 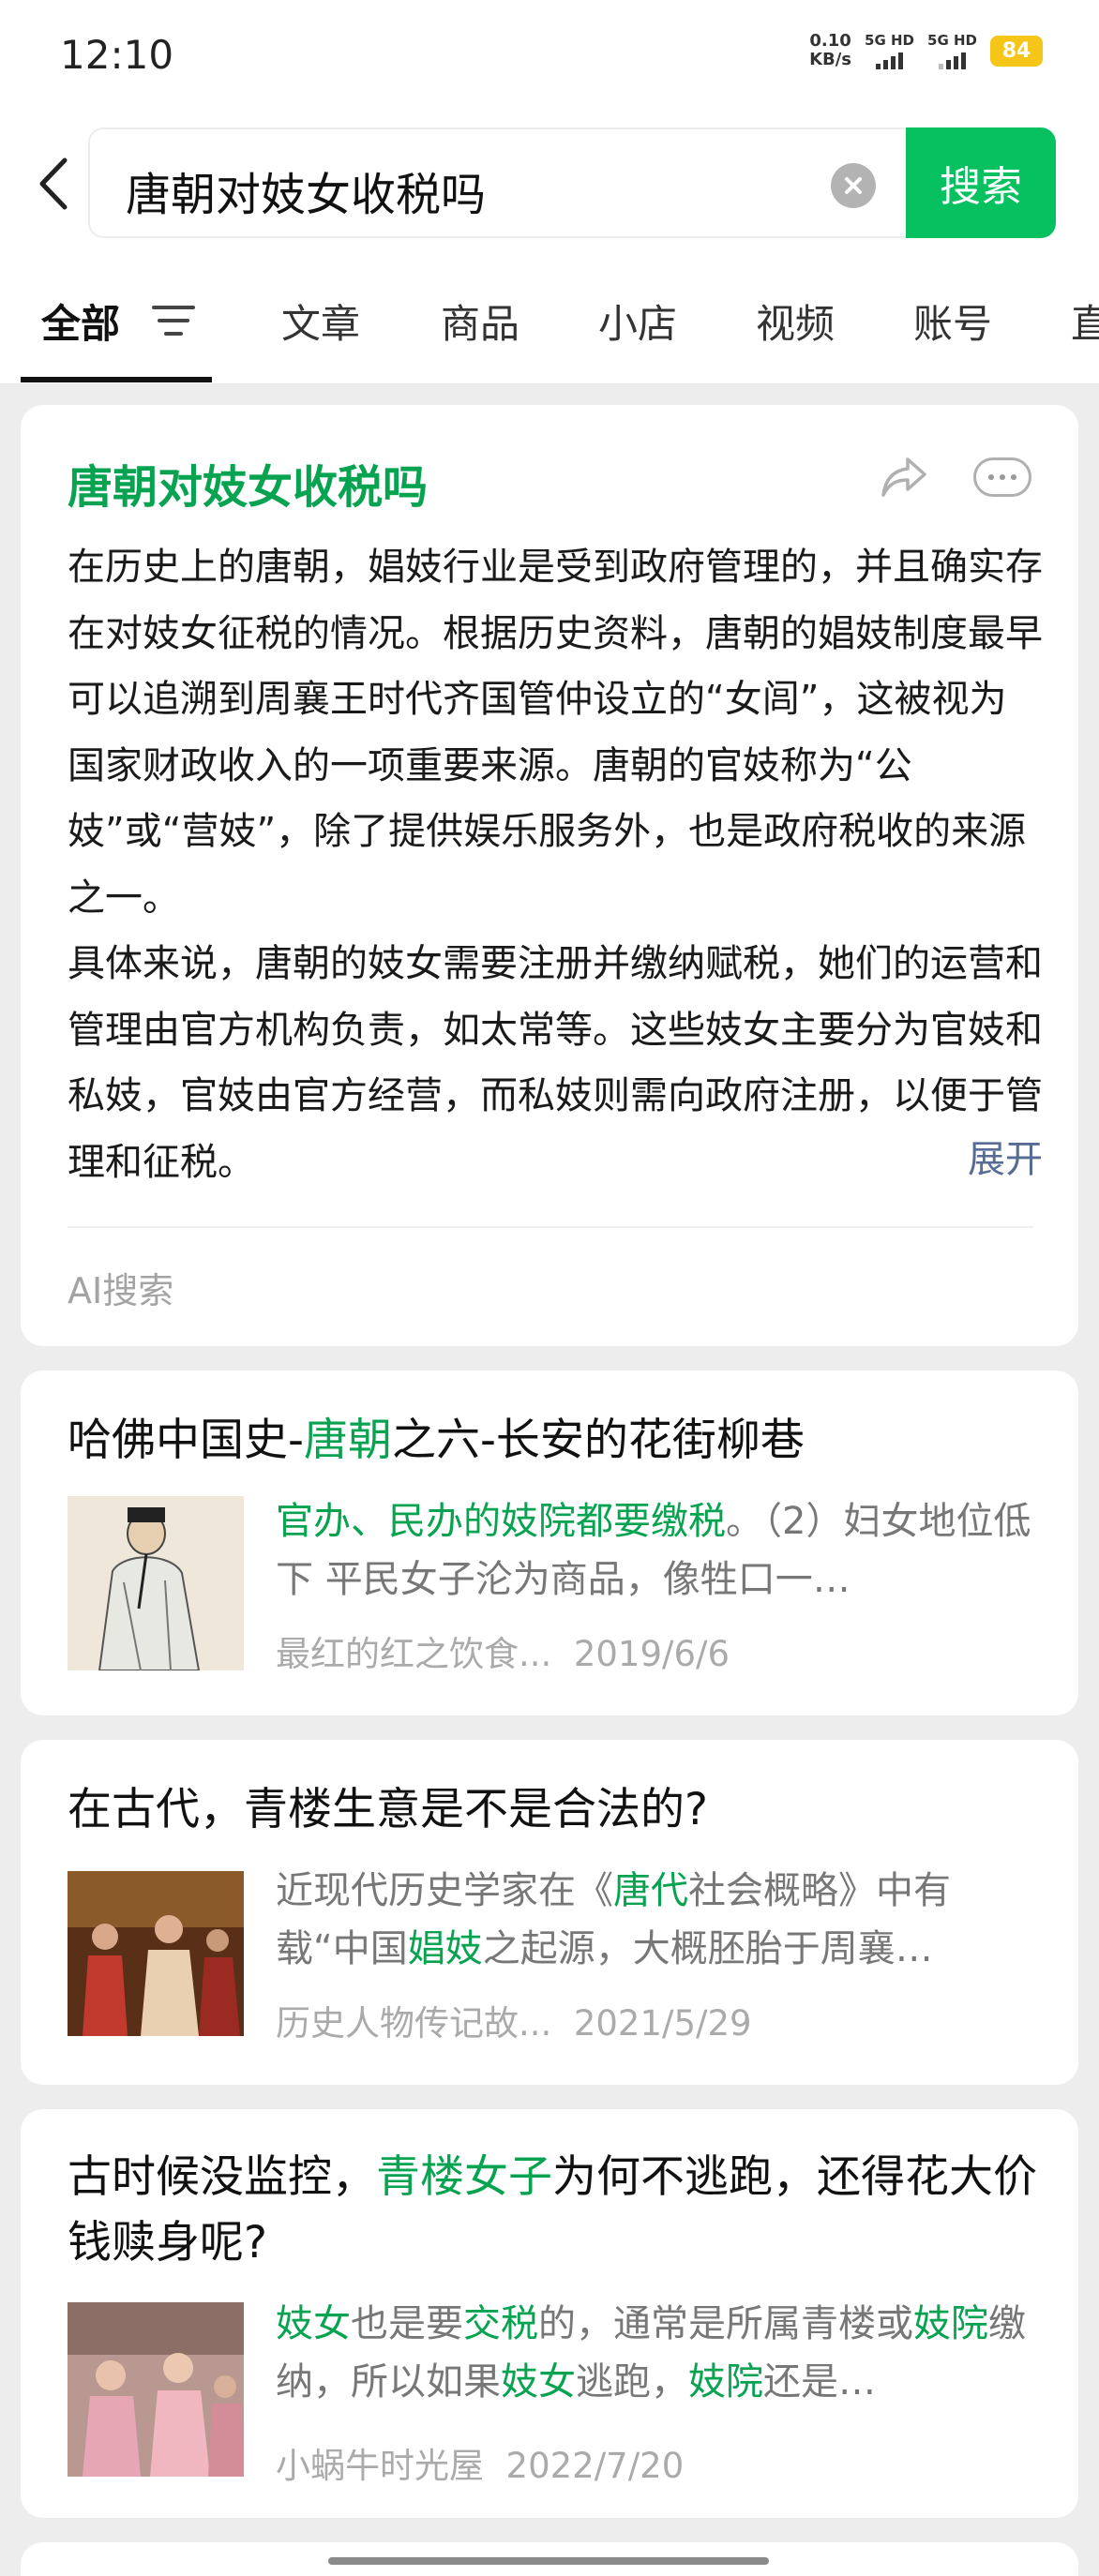 I want to click on divider, so click(x=550, y=1227).